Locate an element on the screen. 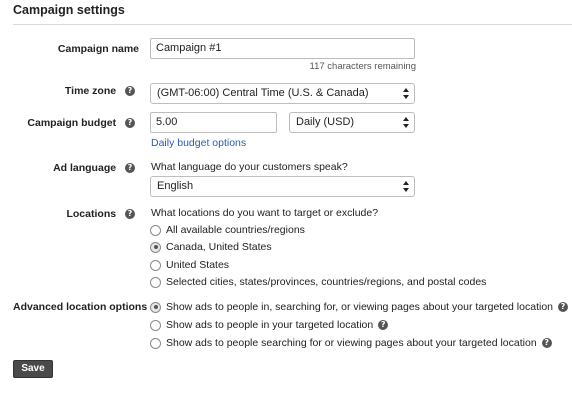 The height and width of the screenshot is (398, 572). location-radio-canada-us is located at coordinates (155, 247).